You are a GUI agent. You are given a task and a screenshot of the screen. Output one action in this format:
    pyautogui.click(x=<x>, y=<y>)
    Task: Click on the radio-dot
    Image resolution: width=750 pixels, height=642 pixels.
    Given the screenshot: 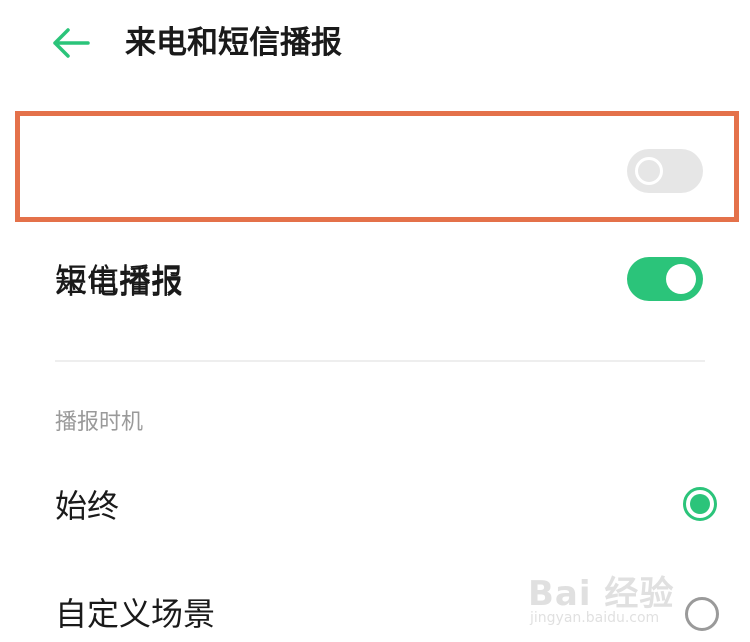 What is the action you would take?
    pyautogui.click(x=700, y=504)
    